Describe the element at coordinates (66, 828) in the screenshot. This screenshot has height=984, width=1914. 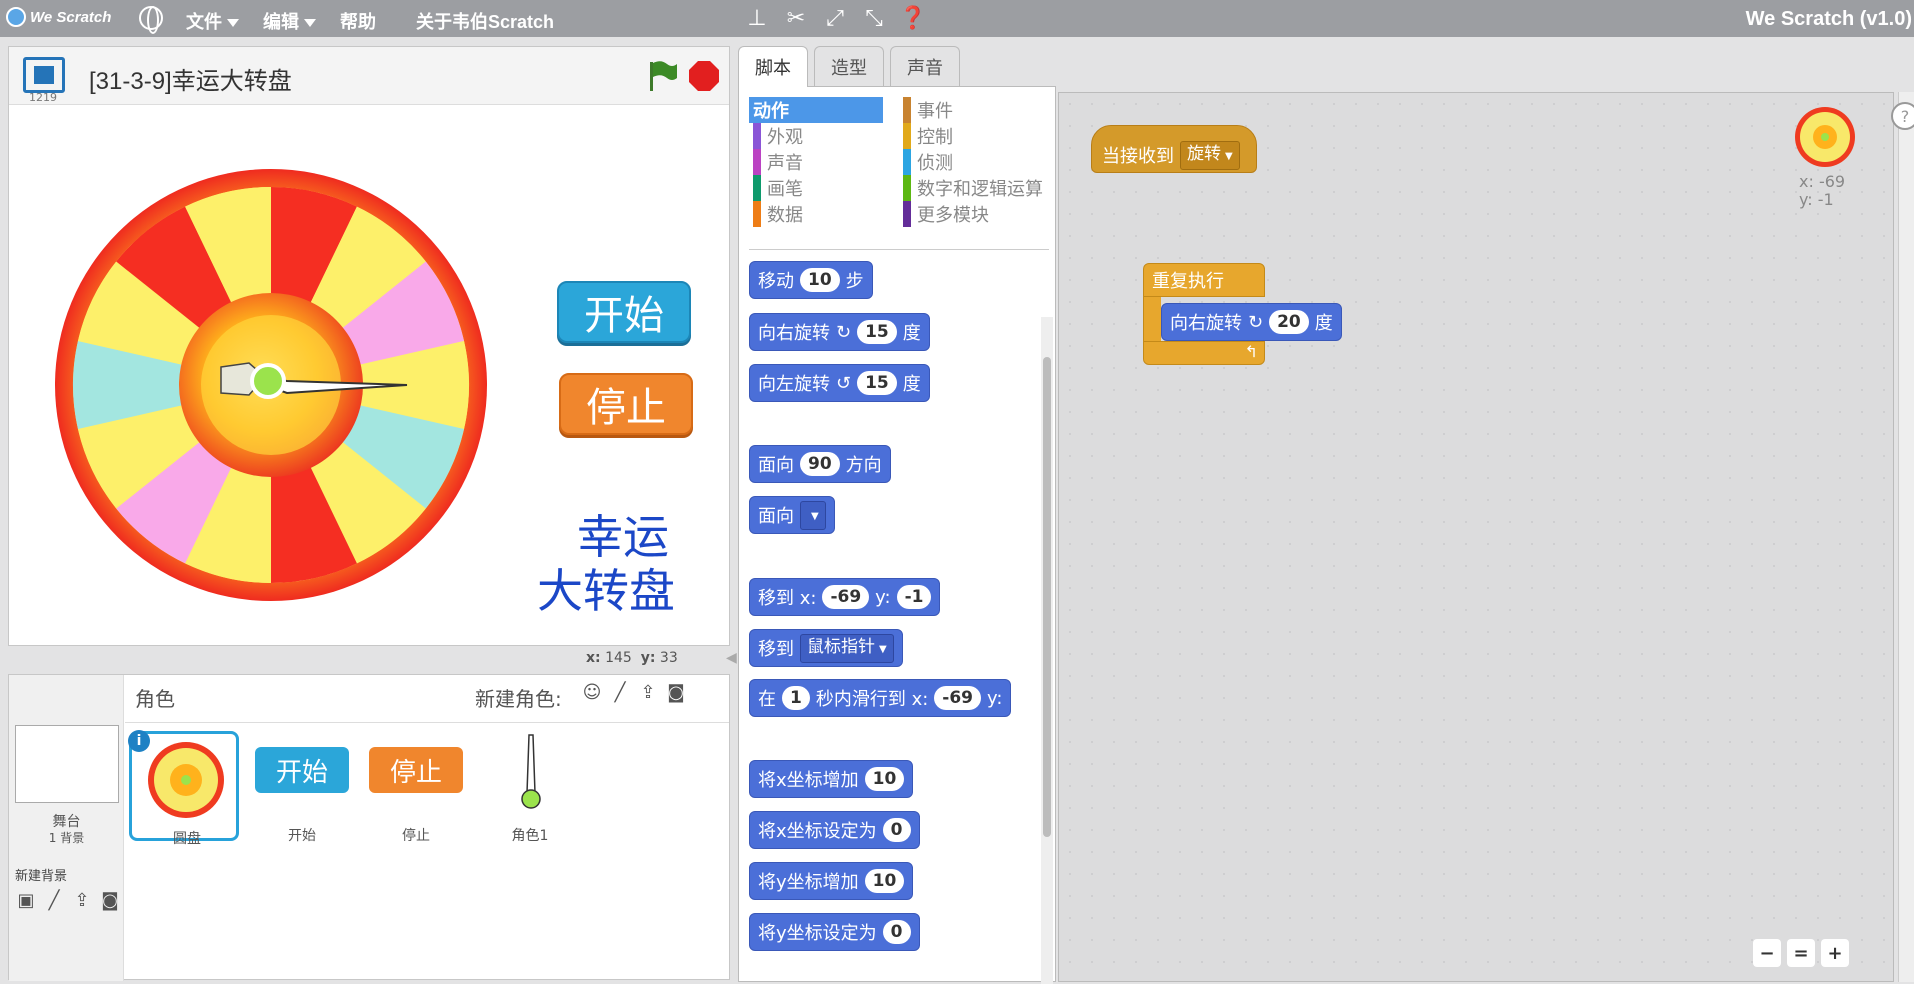
I see `stage-column: 舞台 1 背景 新建背景 ▣ ╱ ⇪ ◙` at that location.